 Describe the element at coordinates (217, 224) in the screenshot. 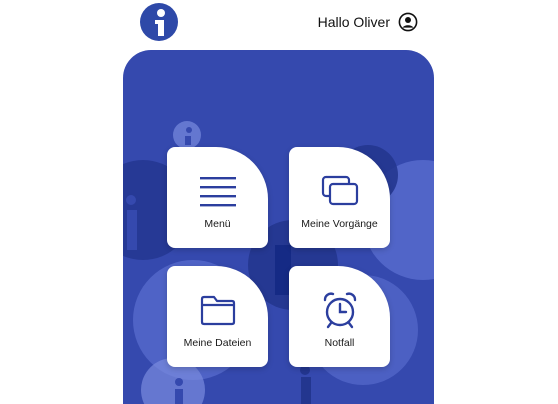

I see `tile-menu-label: Menü` at that location.